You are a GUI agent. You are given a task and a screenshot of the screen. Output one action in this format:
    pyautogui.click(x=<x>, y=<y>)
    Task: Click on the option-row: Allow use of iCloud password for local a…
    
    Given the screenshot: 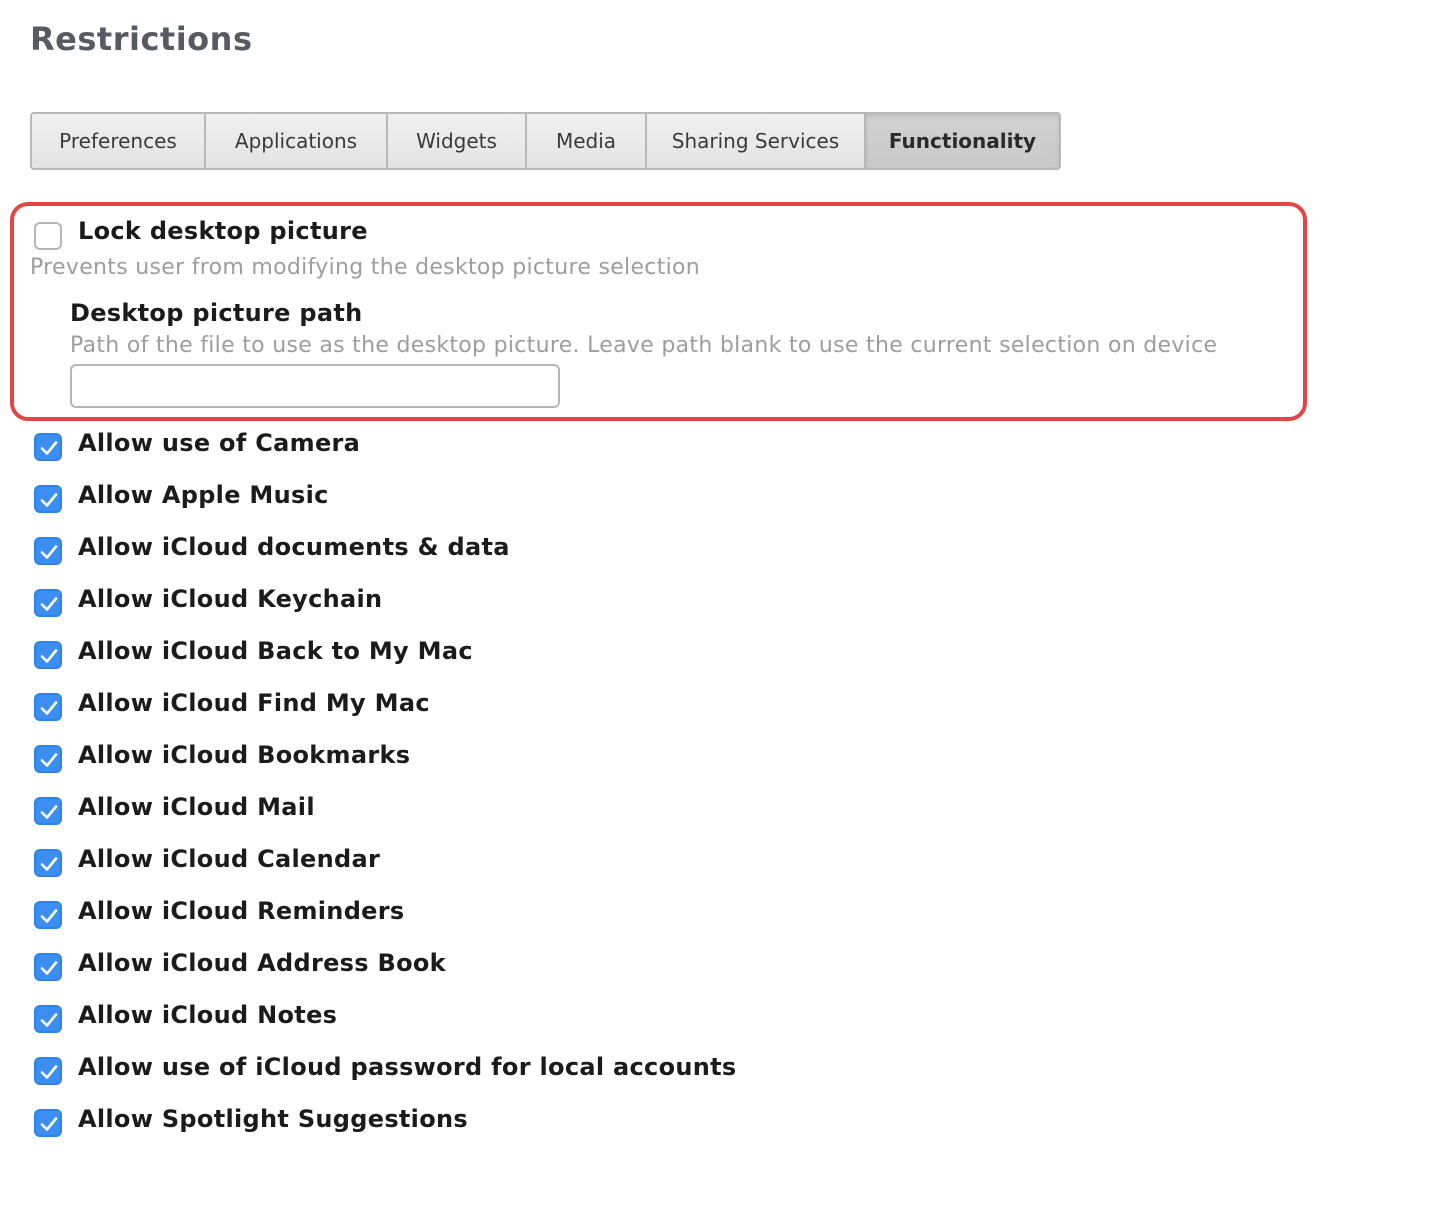 What is the action you would take?
    pyautogui.click(x=400, y=1073)
    